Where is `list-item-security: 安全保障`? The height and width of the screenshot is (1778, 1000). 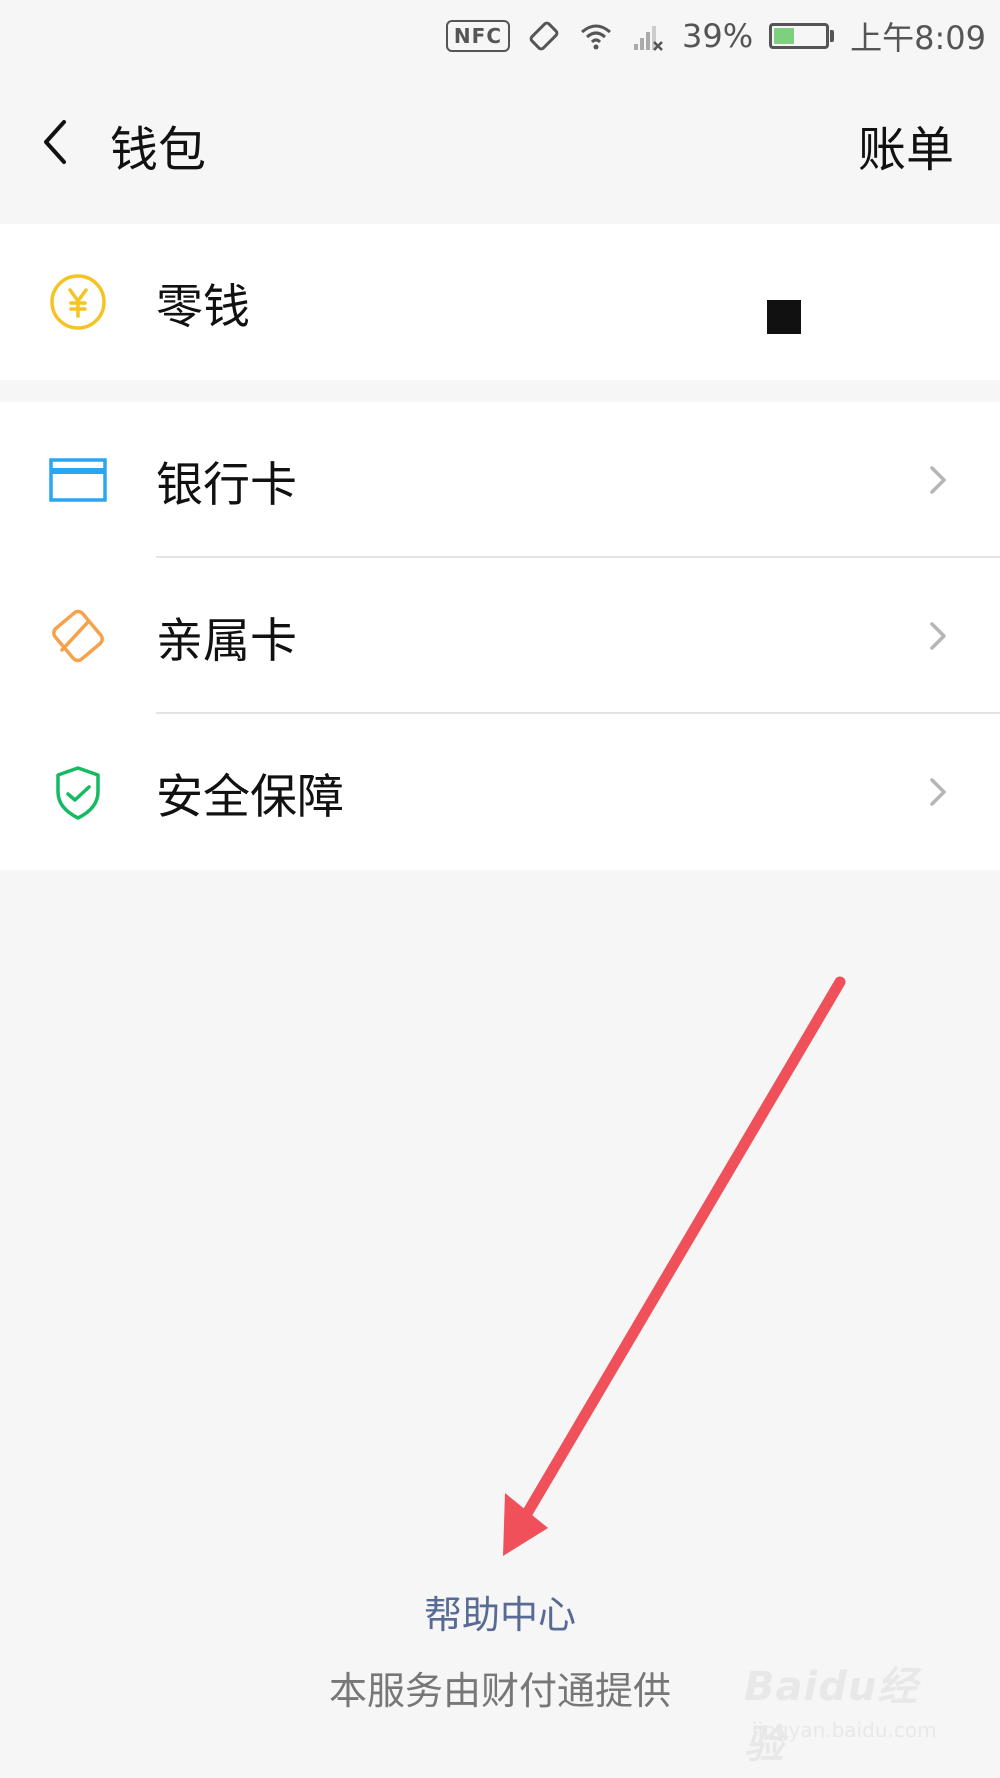
list-item-security: 安全保障 is located at coordinates (500, 792).